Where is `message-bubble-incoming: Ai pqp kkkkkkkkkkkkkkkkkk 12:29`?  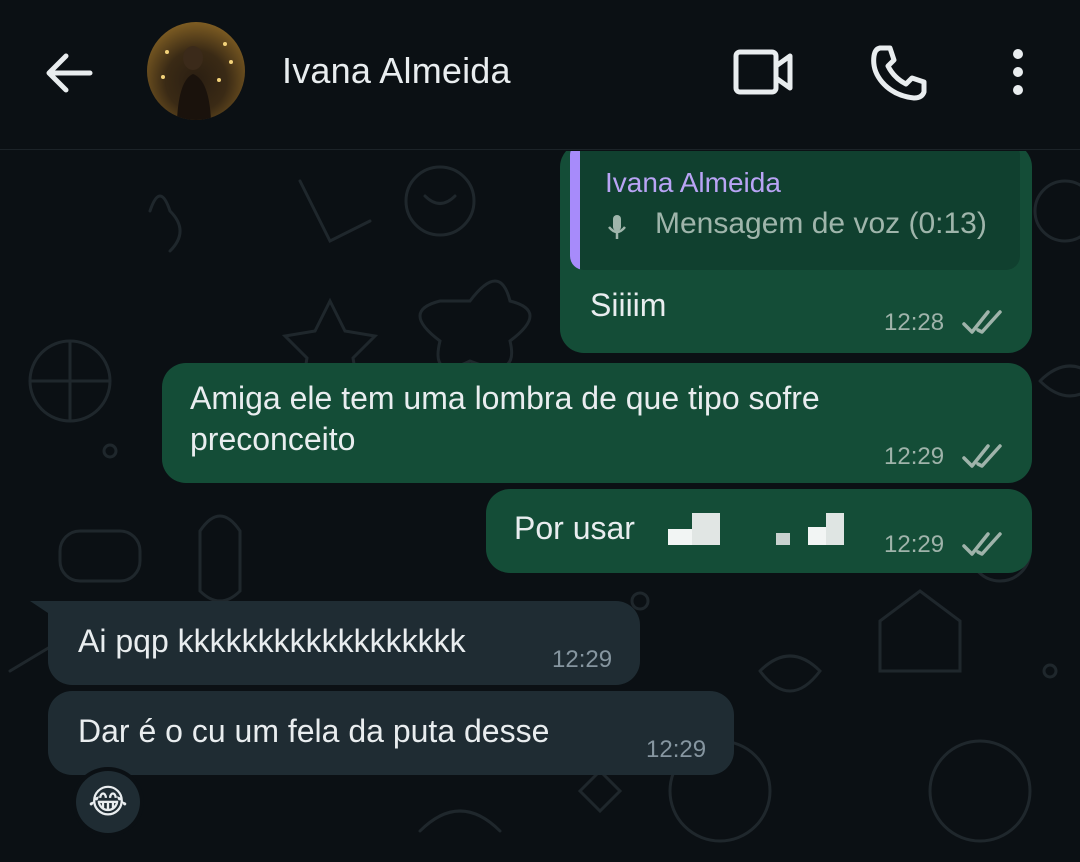
message-bubble-incoming: Ai pqp kkkkkkkkkkkkkkkkkk 12:29 is located at coordinates (344, 643).